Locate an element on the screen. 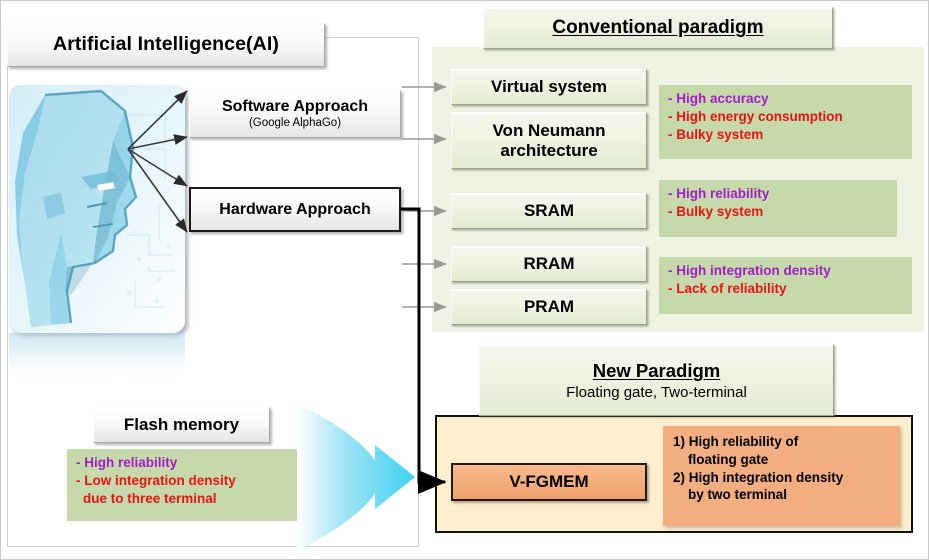  item-sram-label: SRAM is located at coordinates (549, 211).